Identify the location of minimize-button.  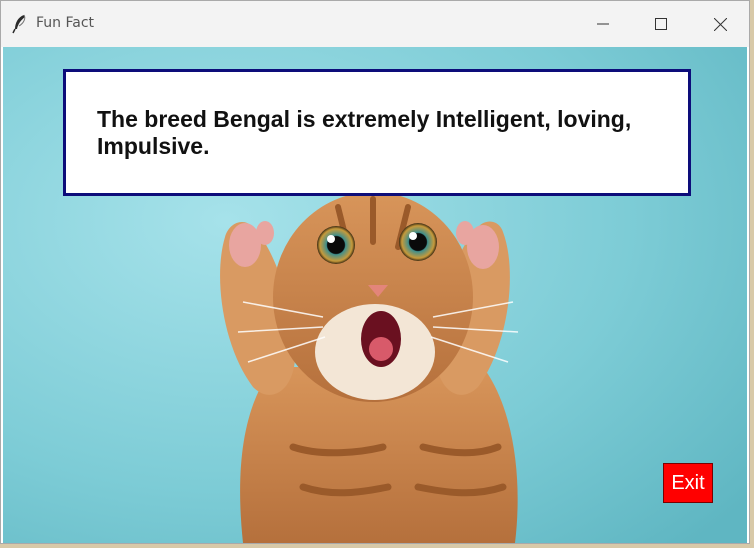
(603, 24).